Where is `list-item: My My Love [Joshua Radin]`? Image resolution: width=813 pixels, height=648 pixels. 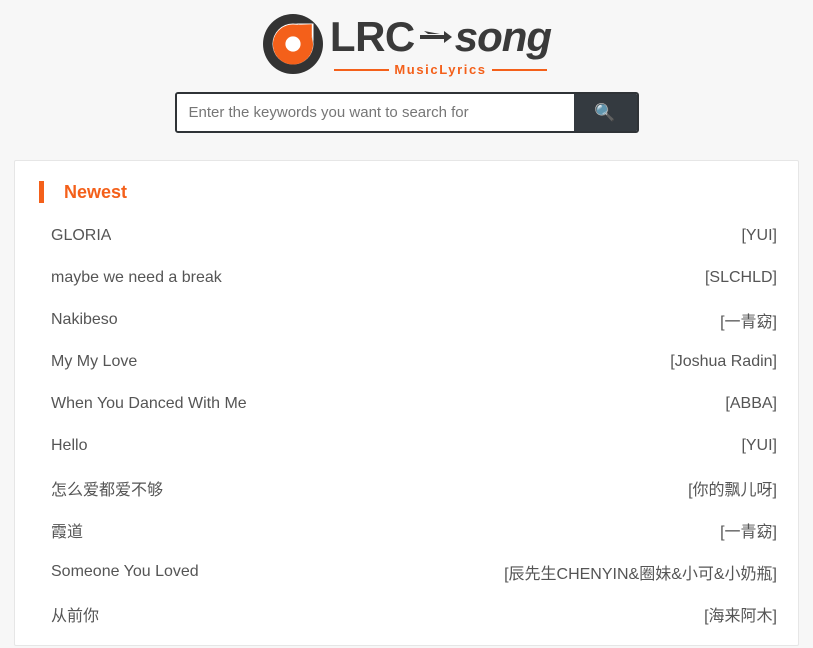 list-item: My My Love [Joshua Radin] is located at coordinates (406, 362).